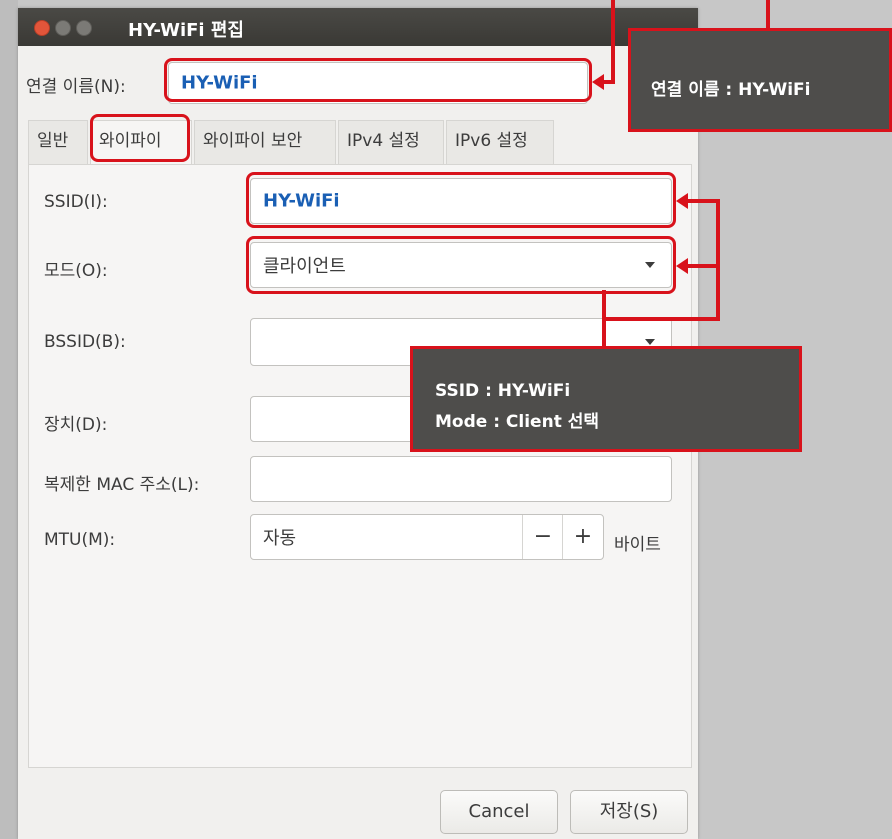  What do you see at coordinates (84, 28) in the screenshot?
I see `maximize-window-button` at bounding box center [84, 28].